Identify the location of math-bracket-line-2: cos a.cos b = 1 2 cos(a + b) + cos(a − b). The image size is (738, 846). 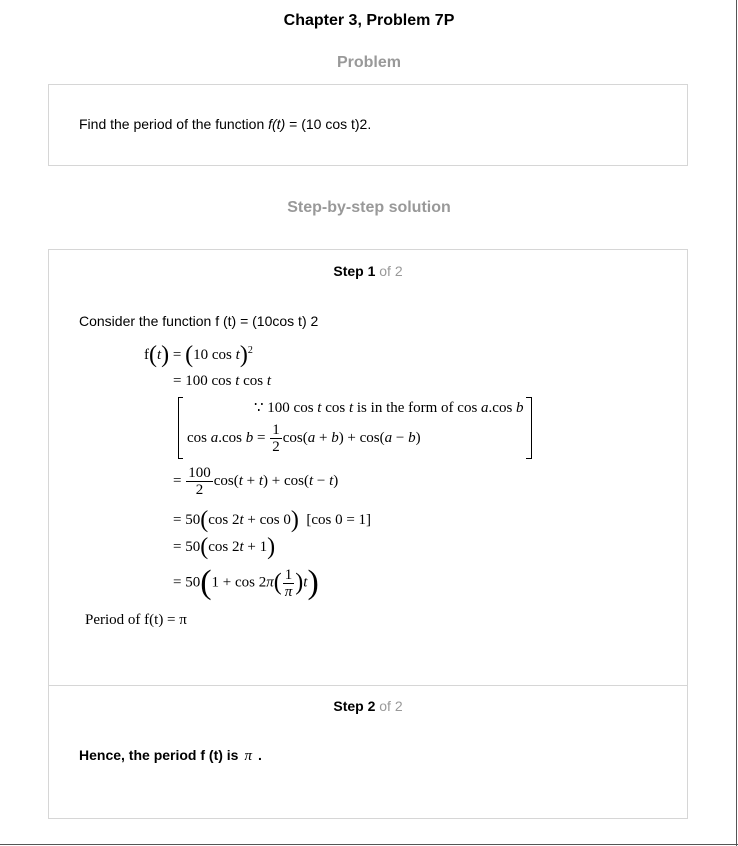
(304, 438).